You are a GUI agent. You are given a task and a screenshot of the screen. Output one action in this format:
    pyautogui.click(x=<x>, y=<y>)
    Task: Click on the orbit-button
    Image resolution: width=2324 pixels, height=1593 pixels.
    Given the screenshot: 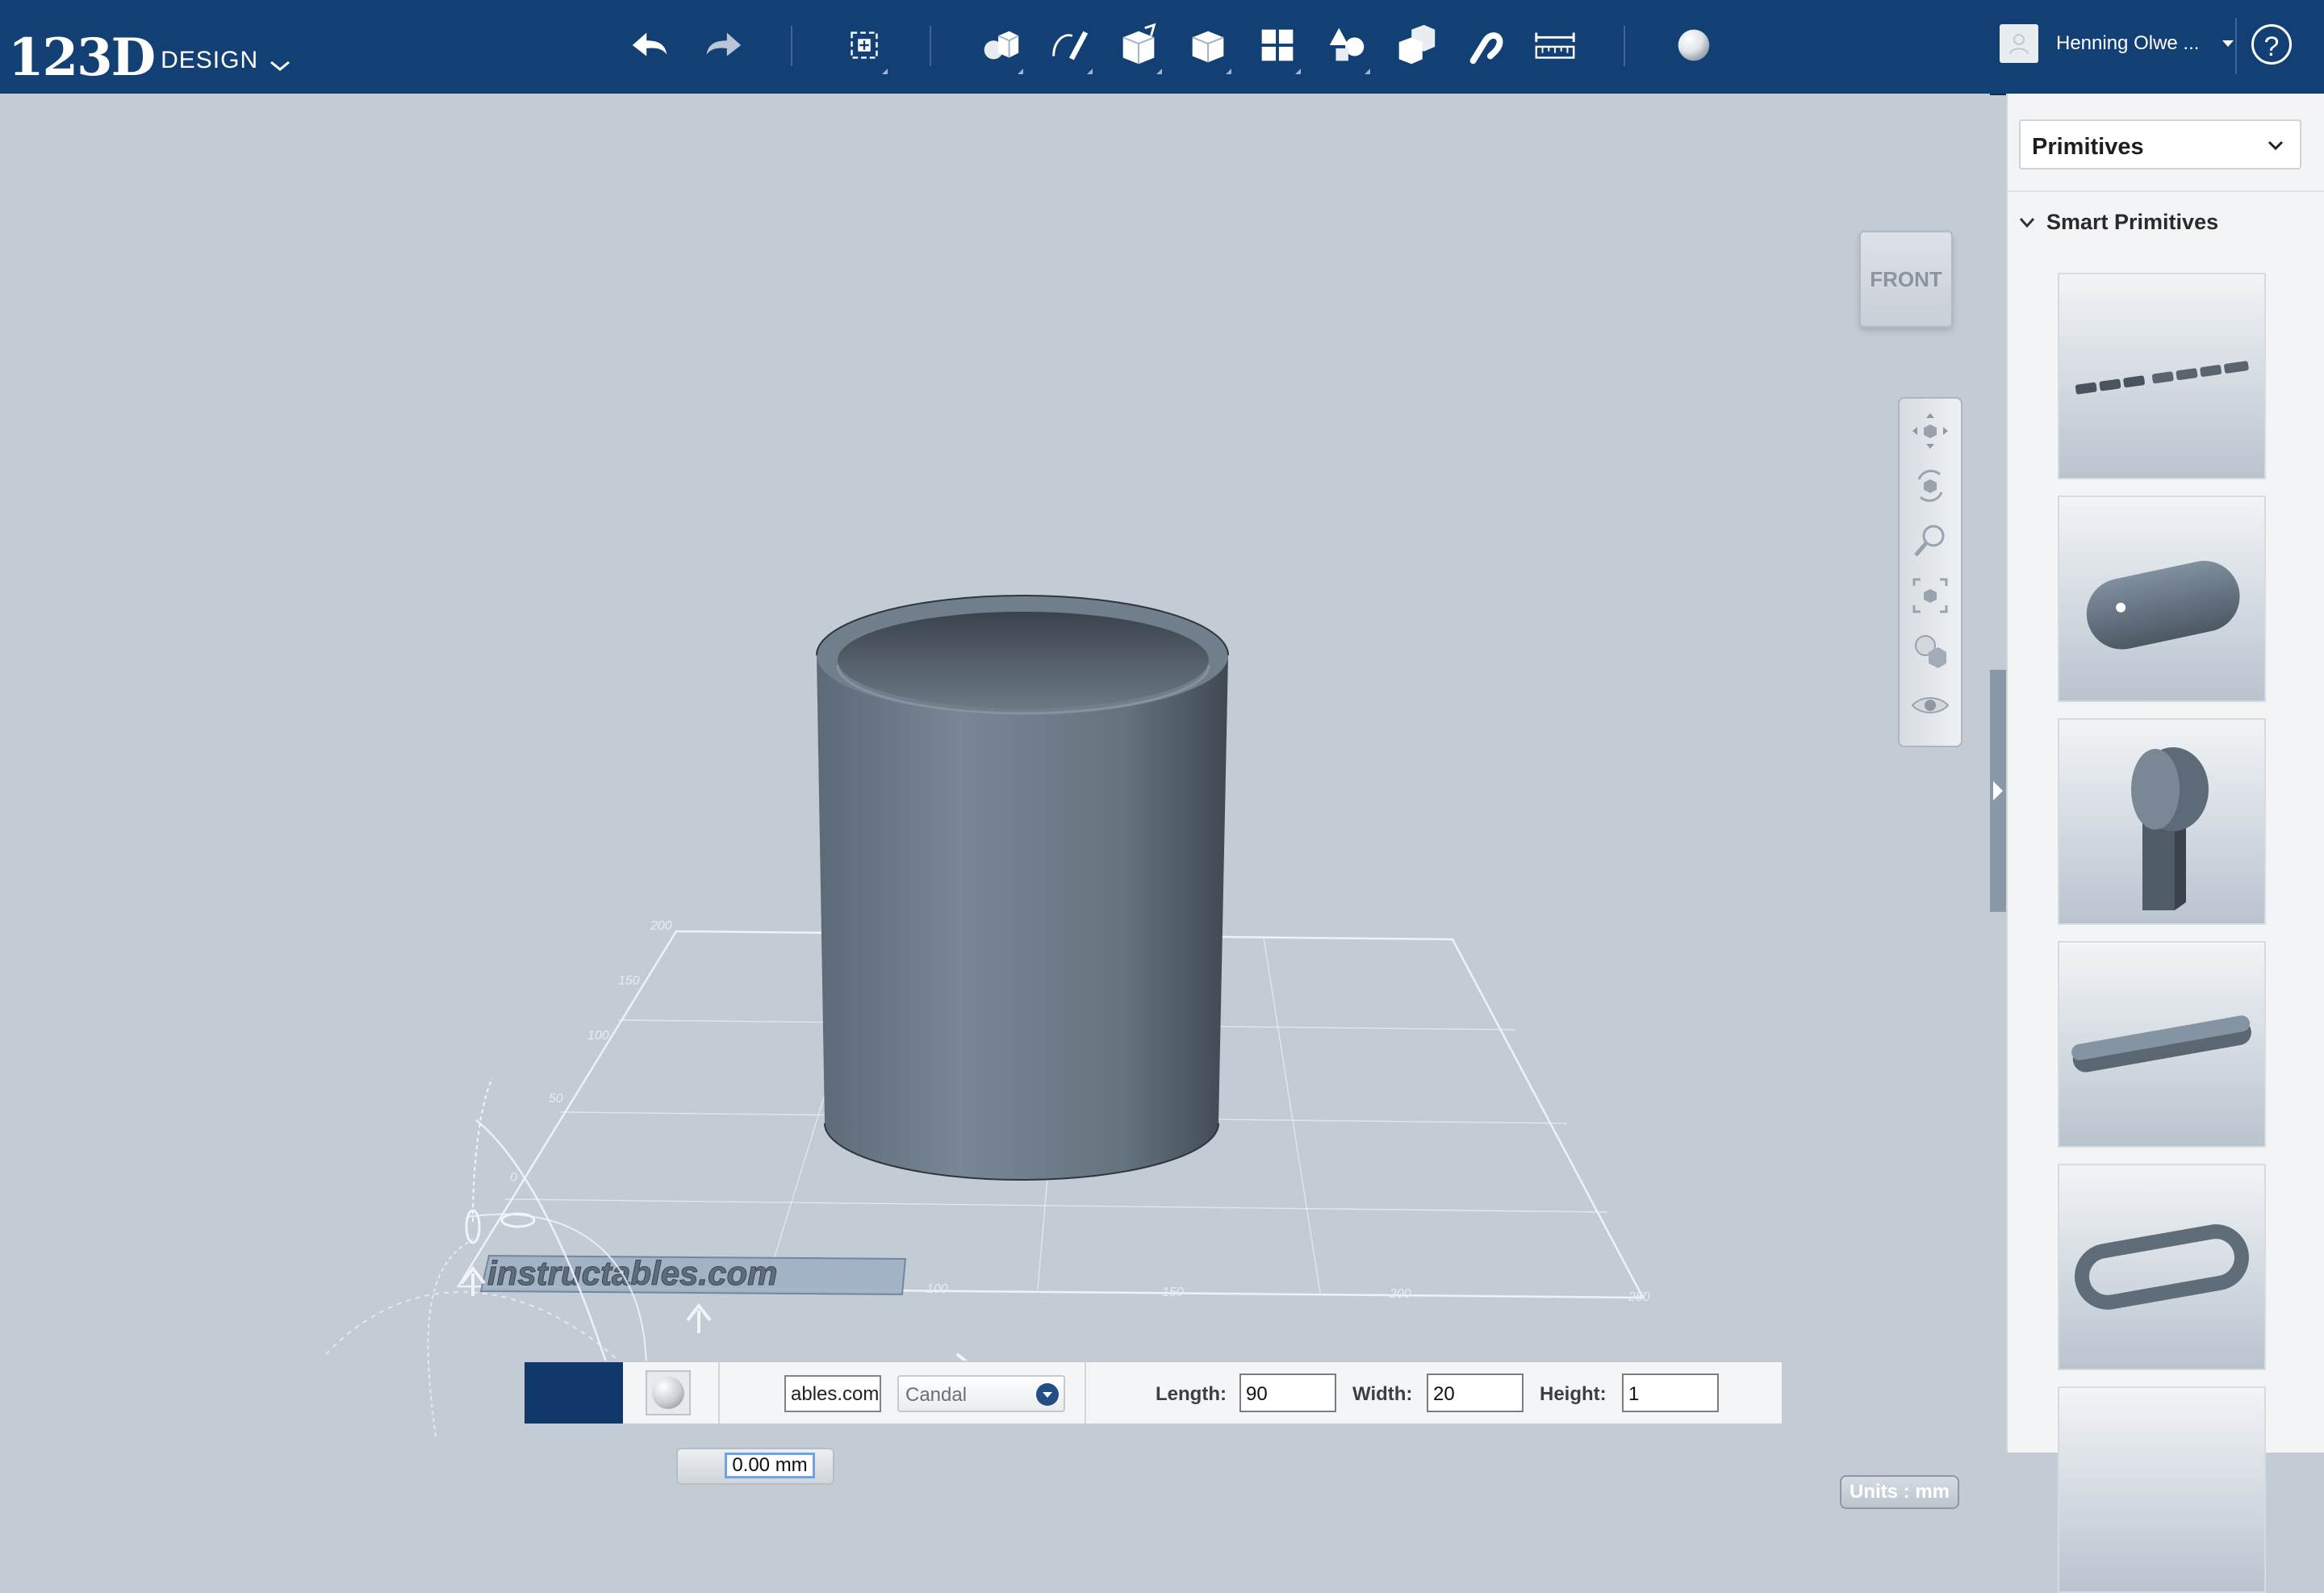 What is the action you would take?
    pyautogui.click(x=1930, y=486)
    